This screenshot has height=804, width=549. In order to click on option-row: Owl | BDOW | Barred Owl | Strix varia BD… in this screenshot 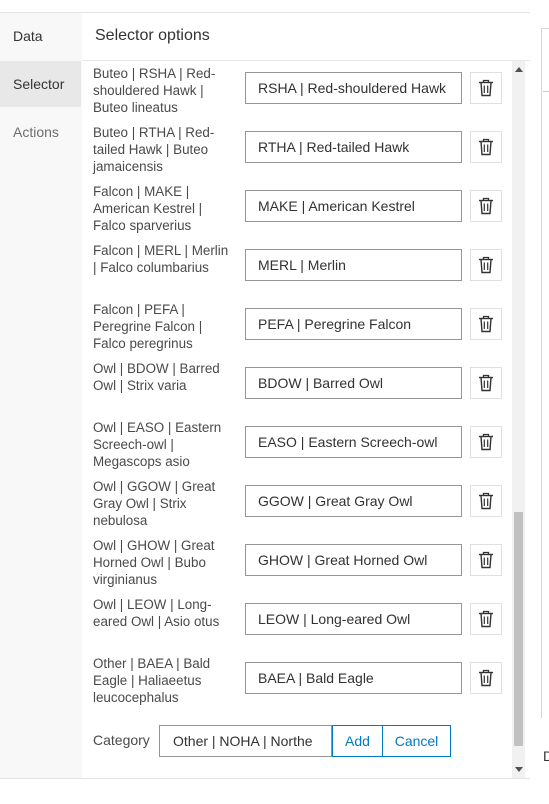, I will do `click(296, 385)`.